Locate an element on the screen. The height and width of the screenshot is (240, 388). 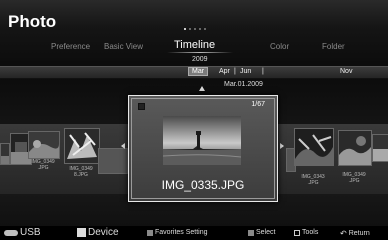
tab-preference: Preference is located at coordinates (70, 46).